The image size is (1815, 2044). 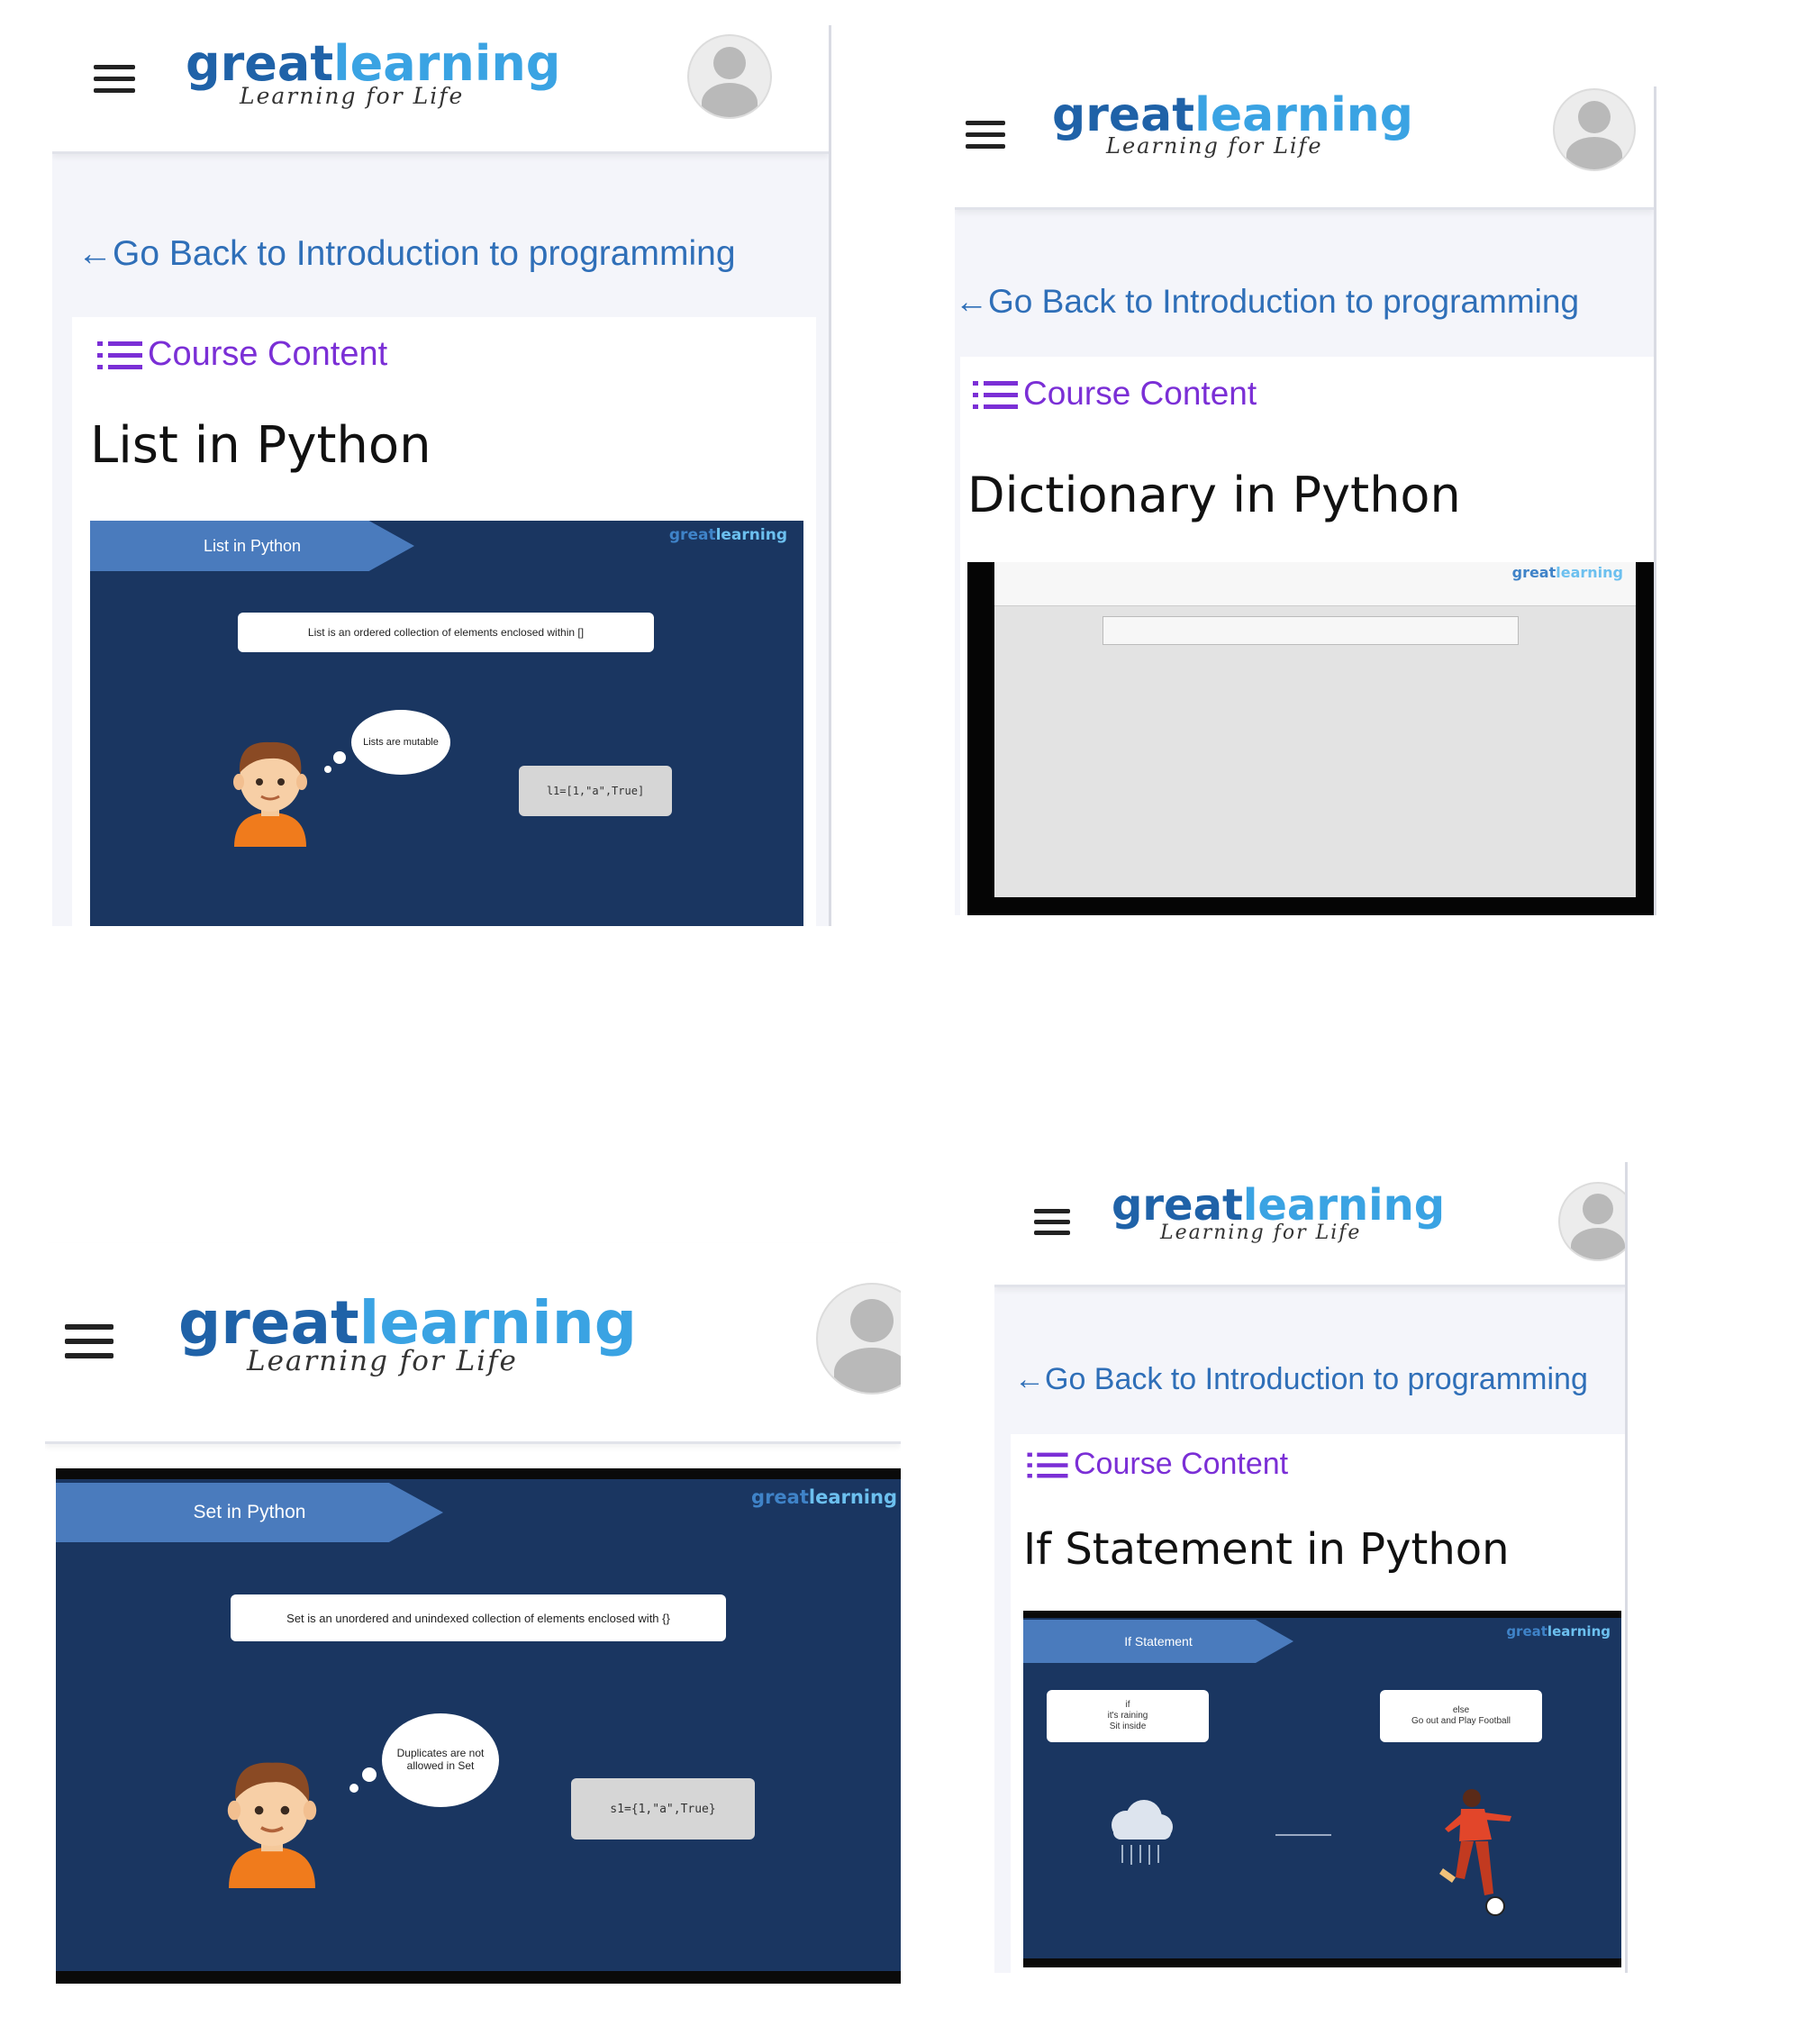 I want to click on thought-bubble: Duplicates are not allowed in Set, so click(x=440, y=1760).